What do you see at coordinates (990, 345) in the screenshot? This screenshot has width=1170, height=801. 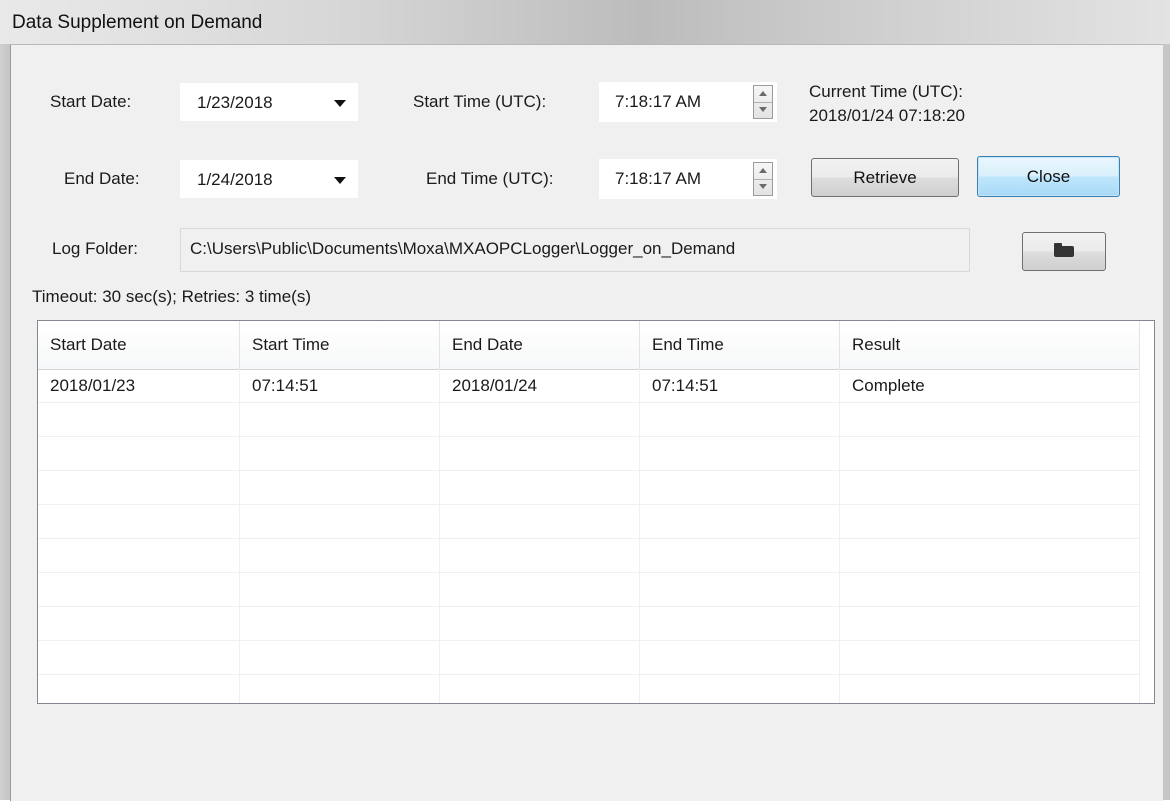 I see `column-header-result: Result` at bounding box center [990, 345].